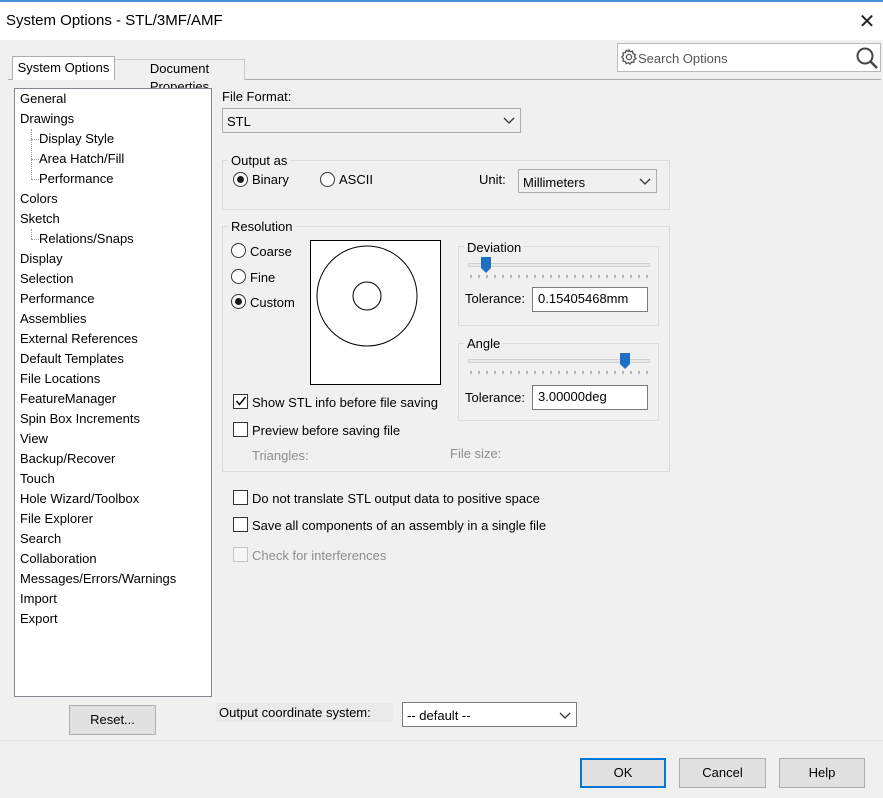  I want to click on tree-item-featuremanager: FeatureManager, so click(68, 399).